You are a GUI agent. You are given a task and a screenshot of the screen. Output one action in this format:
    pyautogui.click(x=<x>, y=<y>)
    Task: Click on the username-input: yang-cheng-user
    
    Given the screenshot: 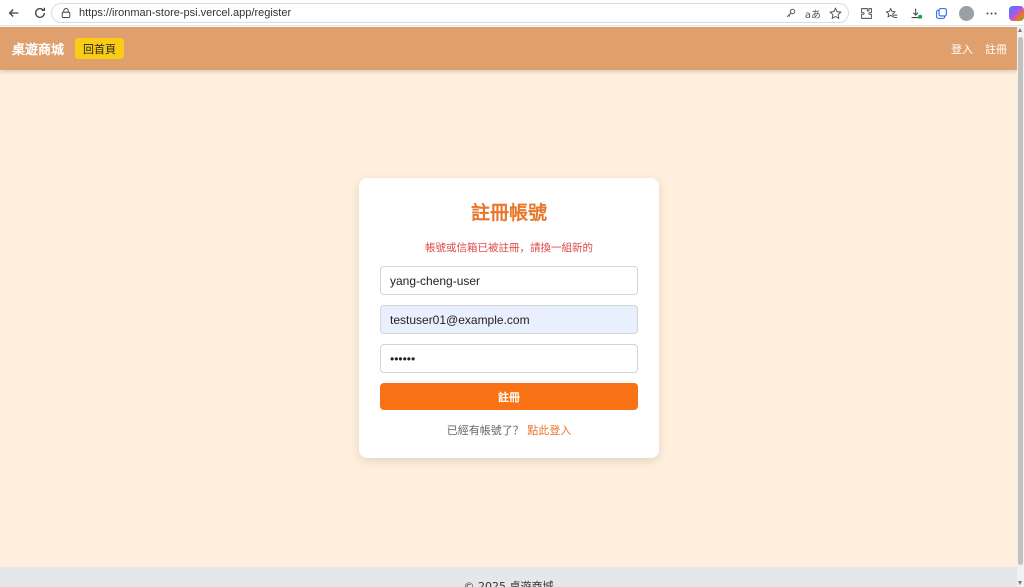 What is the action you would take?
    pyautogui.click(x=509, y=280)
    